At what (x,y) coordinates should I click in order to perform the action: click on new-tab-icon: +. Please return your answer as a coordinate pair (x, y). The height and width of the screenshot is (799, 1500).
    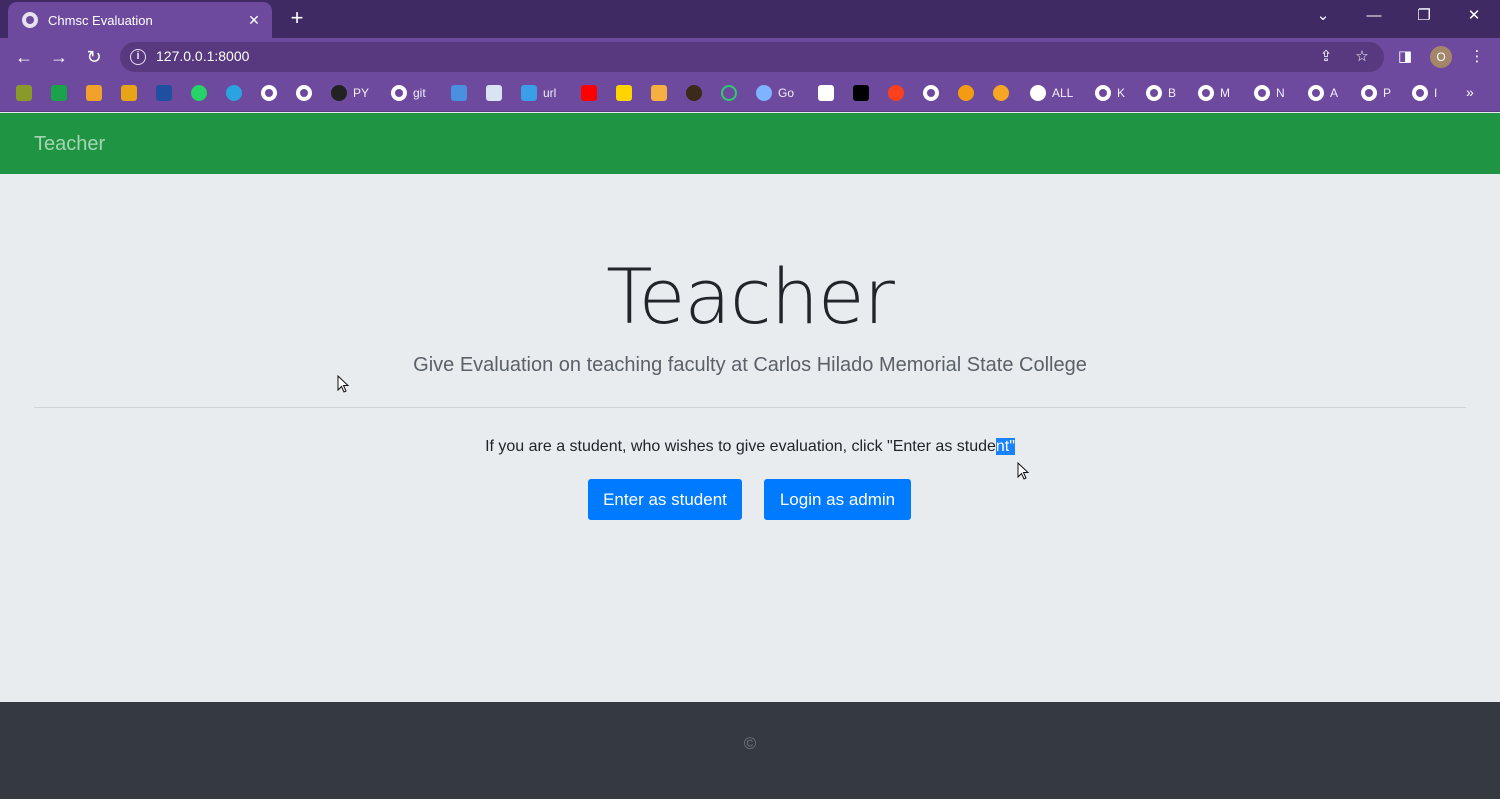
    Looking at the image, I should click on (297, 18).